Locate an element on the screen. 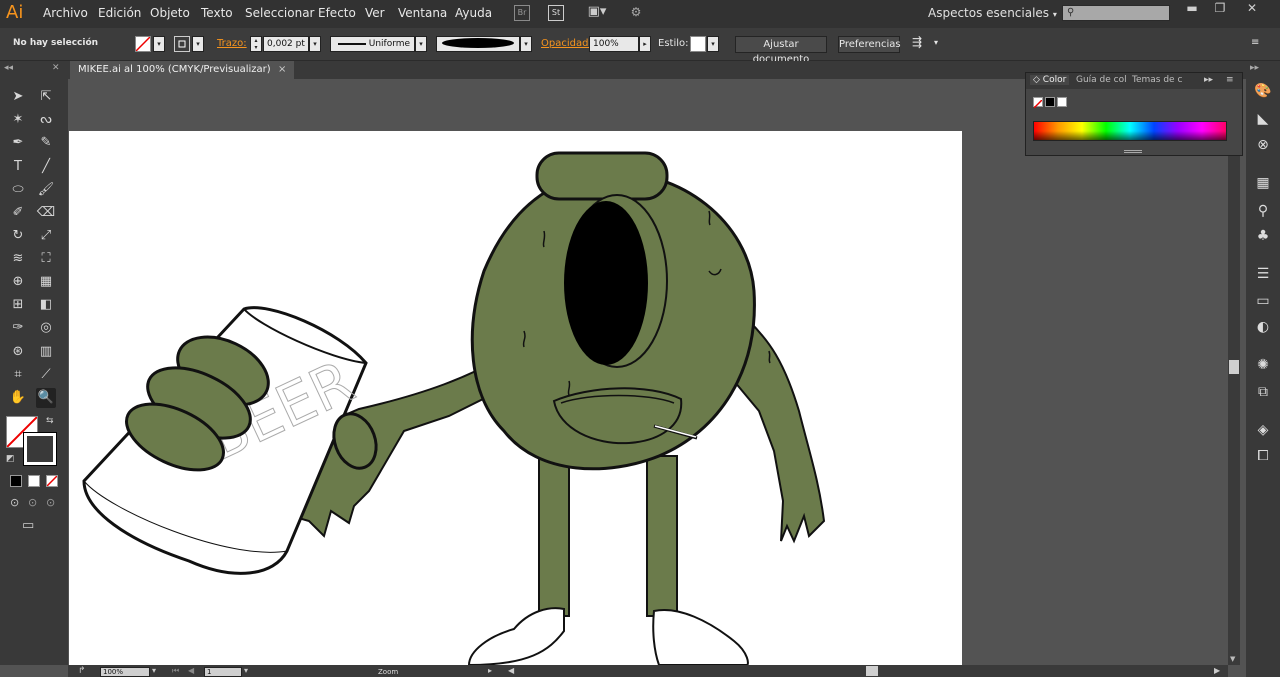  horizontal-scroll-thumb is located at coordinates (872, 671).